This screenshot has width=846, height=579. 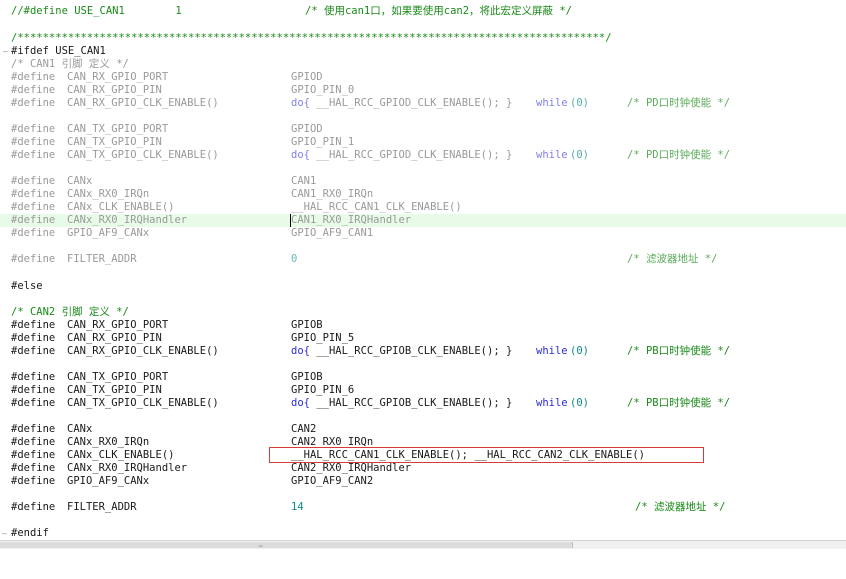 What do you see at coordinates (423, 325) in the screenshot?
I see `code-line: #define CAN_RX_GPIO_PORT GPIOB` at bounding box center [423, 325].